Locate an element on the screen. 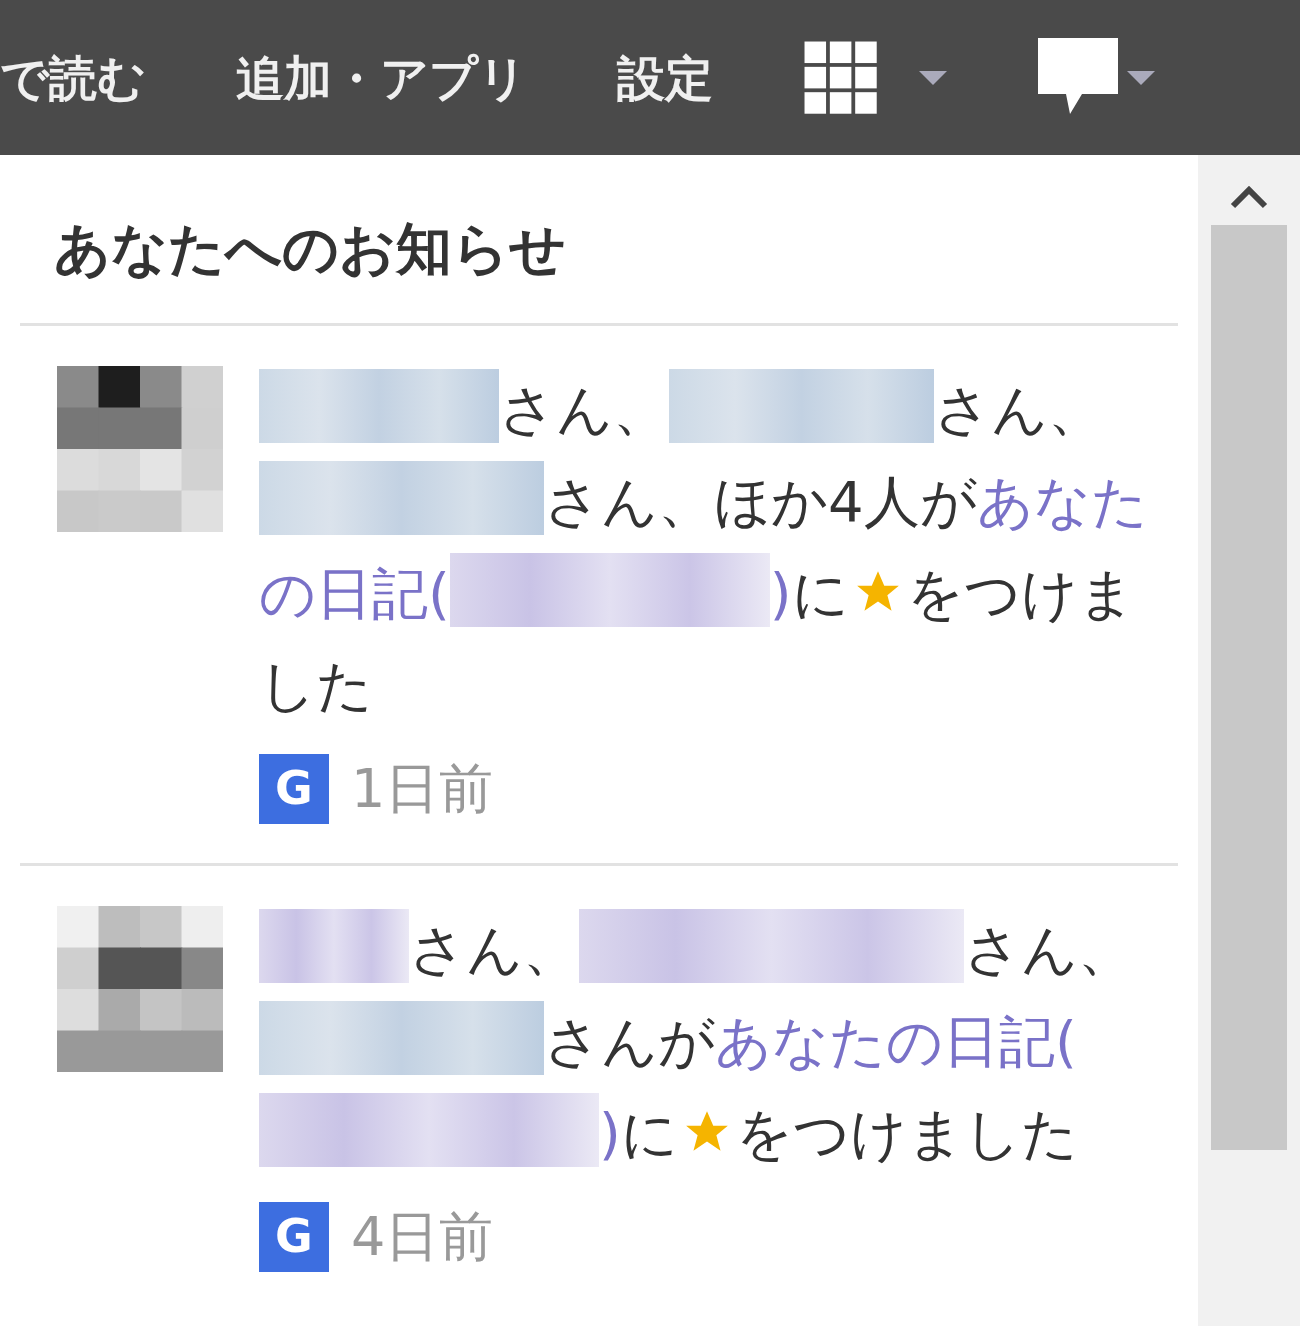 The image size is (1300, 1326). panel-title: あなたへのお知らせ is located at coordinates (599, 240).